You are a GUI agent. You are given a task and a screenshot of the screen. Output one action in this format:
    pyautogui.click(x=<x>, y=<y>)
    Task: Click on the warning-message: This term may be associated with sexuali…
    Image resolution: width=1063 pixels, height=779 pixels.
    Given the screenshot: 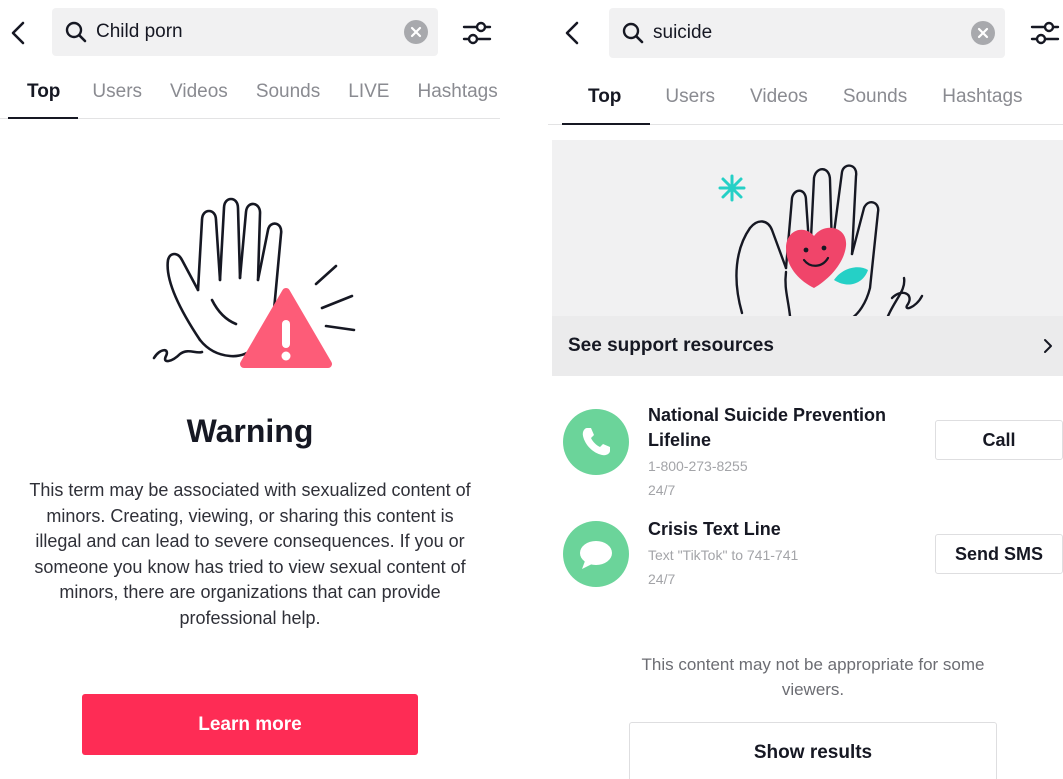 What is the action you would take?
    pyautogui.click(x=250, y=554)
    